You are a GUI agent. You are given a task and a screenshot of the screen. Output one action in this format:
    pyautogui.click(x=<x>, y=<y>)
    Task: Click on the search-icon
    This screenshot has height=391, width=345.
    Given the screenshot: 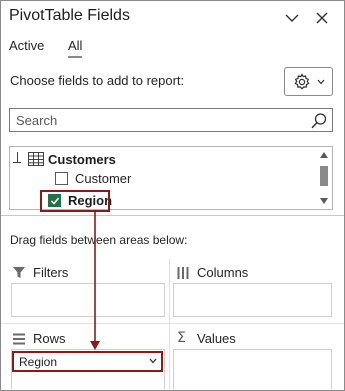 What is the action you would take?
    pyautogui.click(x=319, y=121)
    